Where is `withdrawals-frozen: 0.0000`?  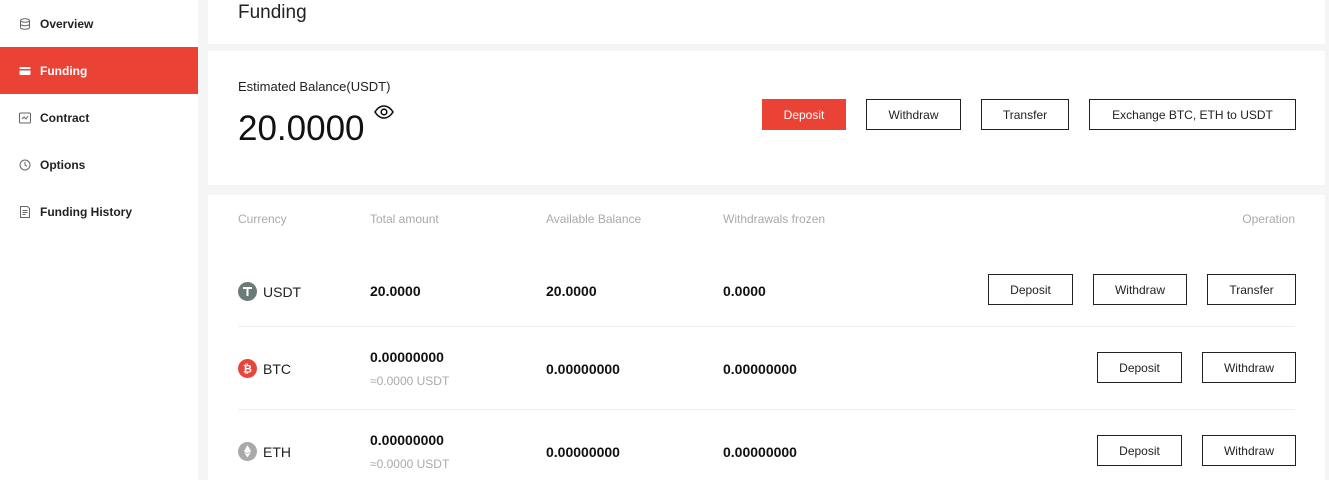
withdrawals-frozen: 0.0000 is located at coordinates (744, 291).